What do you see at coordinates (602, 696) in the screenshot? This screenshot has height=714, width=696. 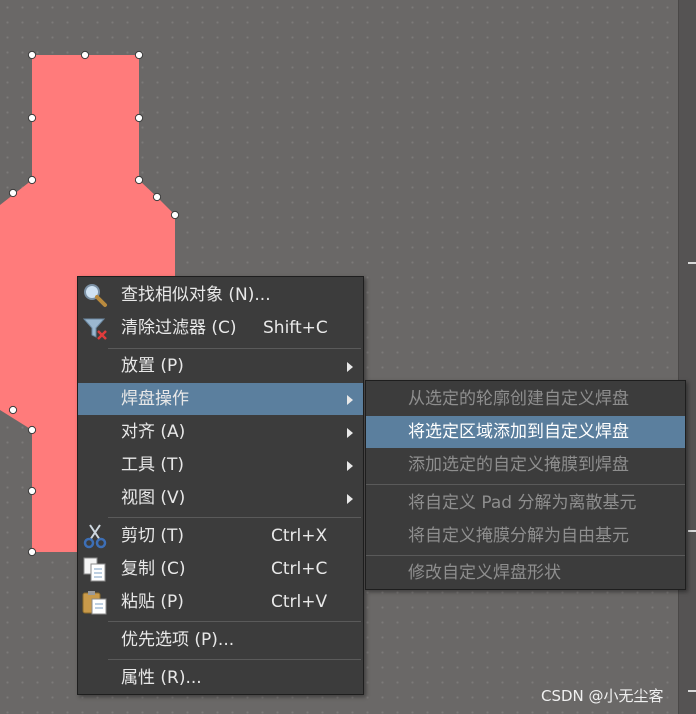 I see `watermark: CSDN @小无尘客` at bounding box center [602, 696].